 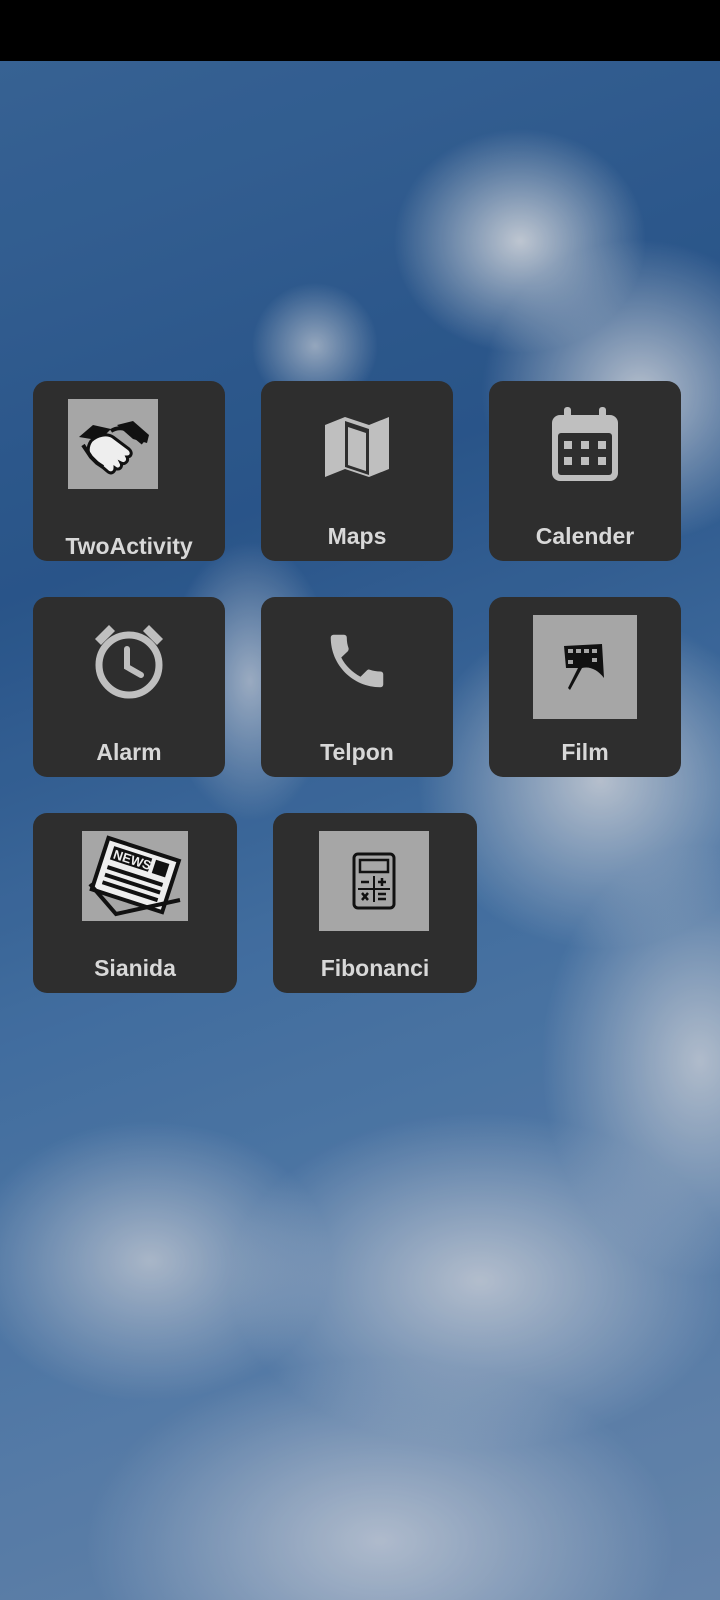 I want to click on status-bar, so click(x=360, y=30).